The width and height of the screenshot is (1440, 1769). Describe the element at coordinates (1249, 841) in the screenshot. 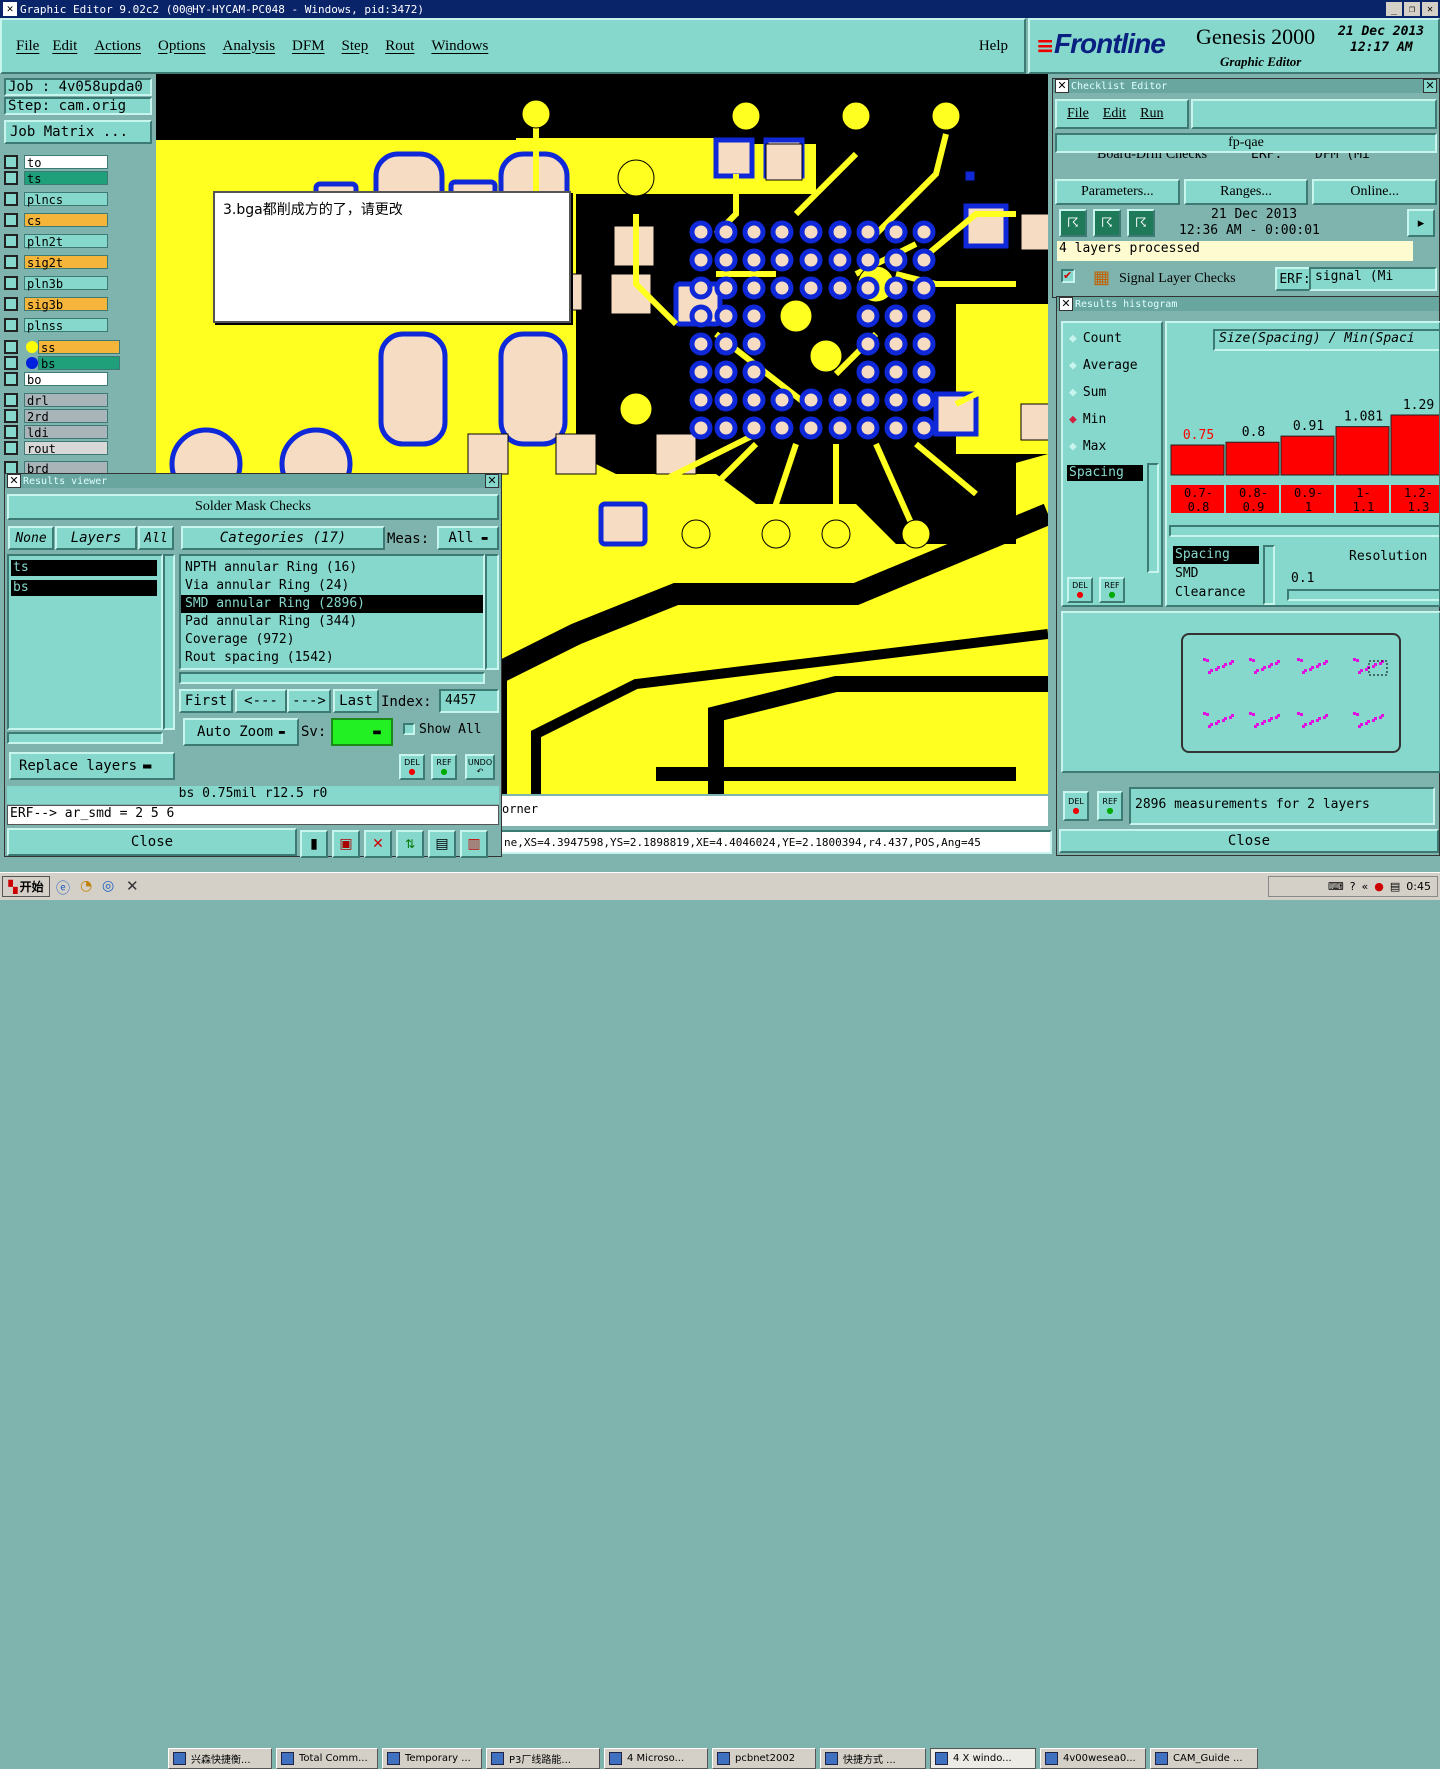

I see `histogram-close-button: Close` at that location.